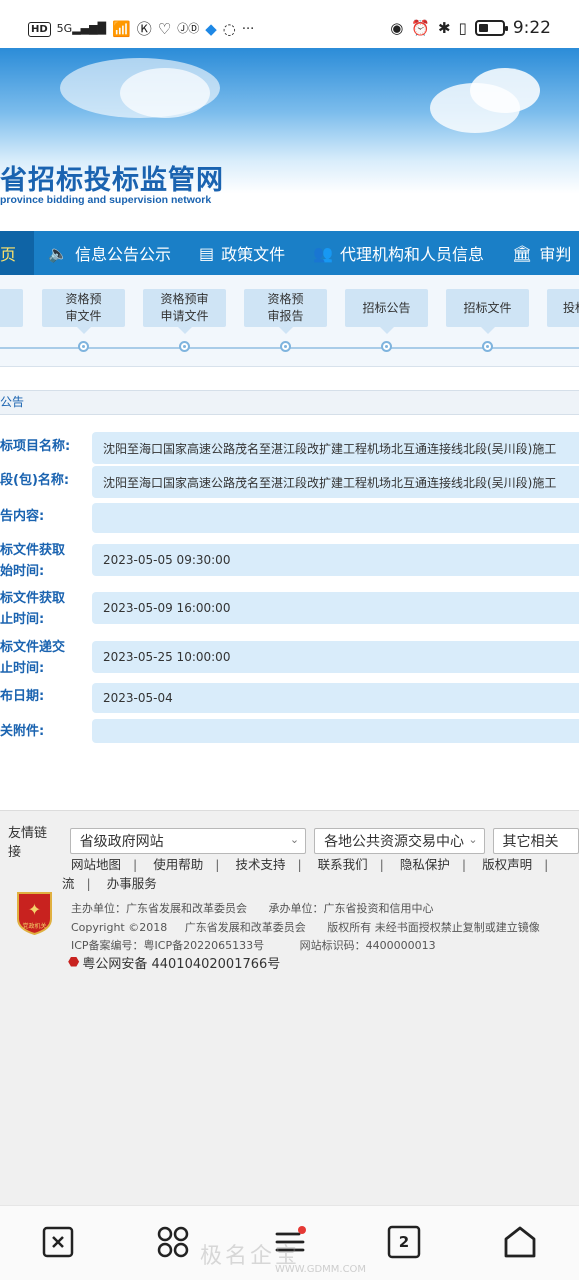 This screenshot has height=1280, width=579. I want to click on app-icon: ♡, so click(164, 29).